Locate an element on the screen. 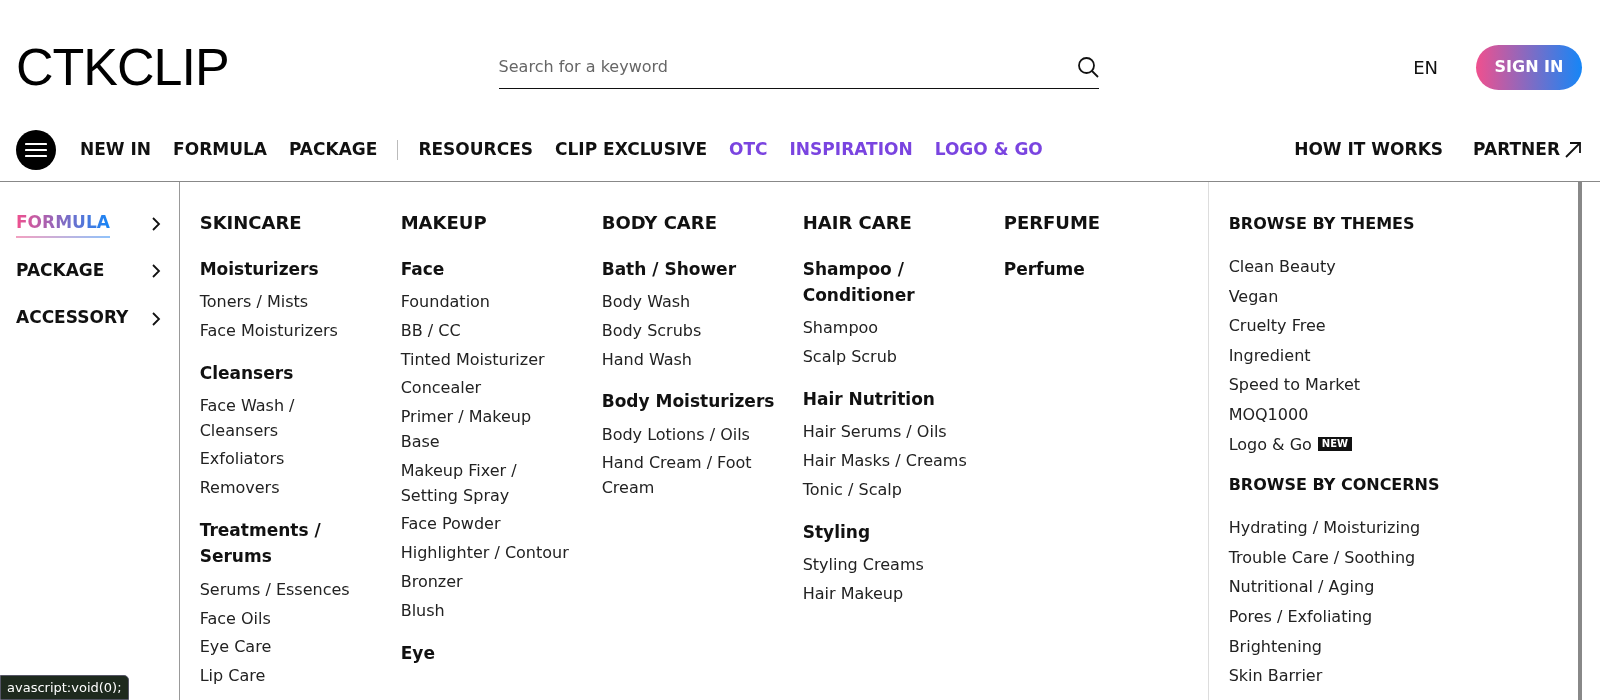 Image resolution: width=1600 pixels, height=700 pixels. nav-link: INSPIRATION is located at coordinates (851, 149).